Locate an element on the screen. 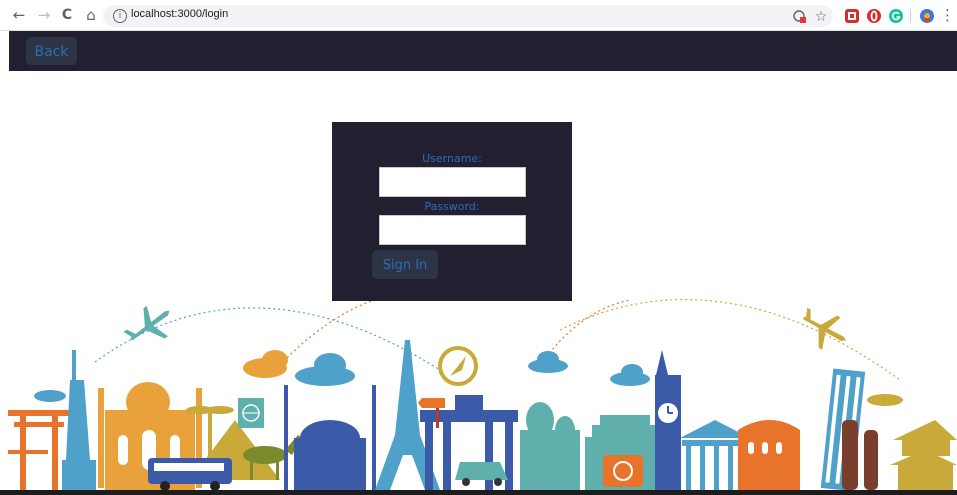 Image resolution: width=957 pixels, height=495 pixels. car-icon is located at coordinates (481, 474).